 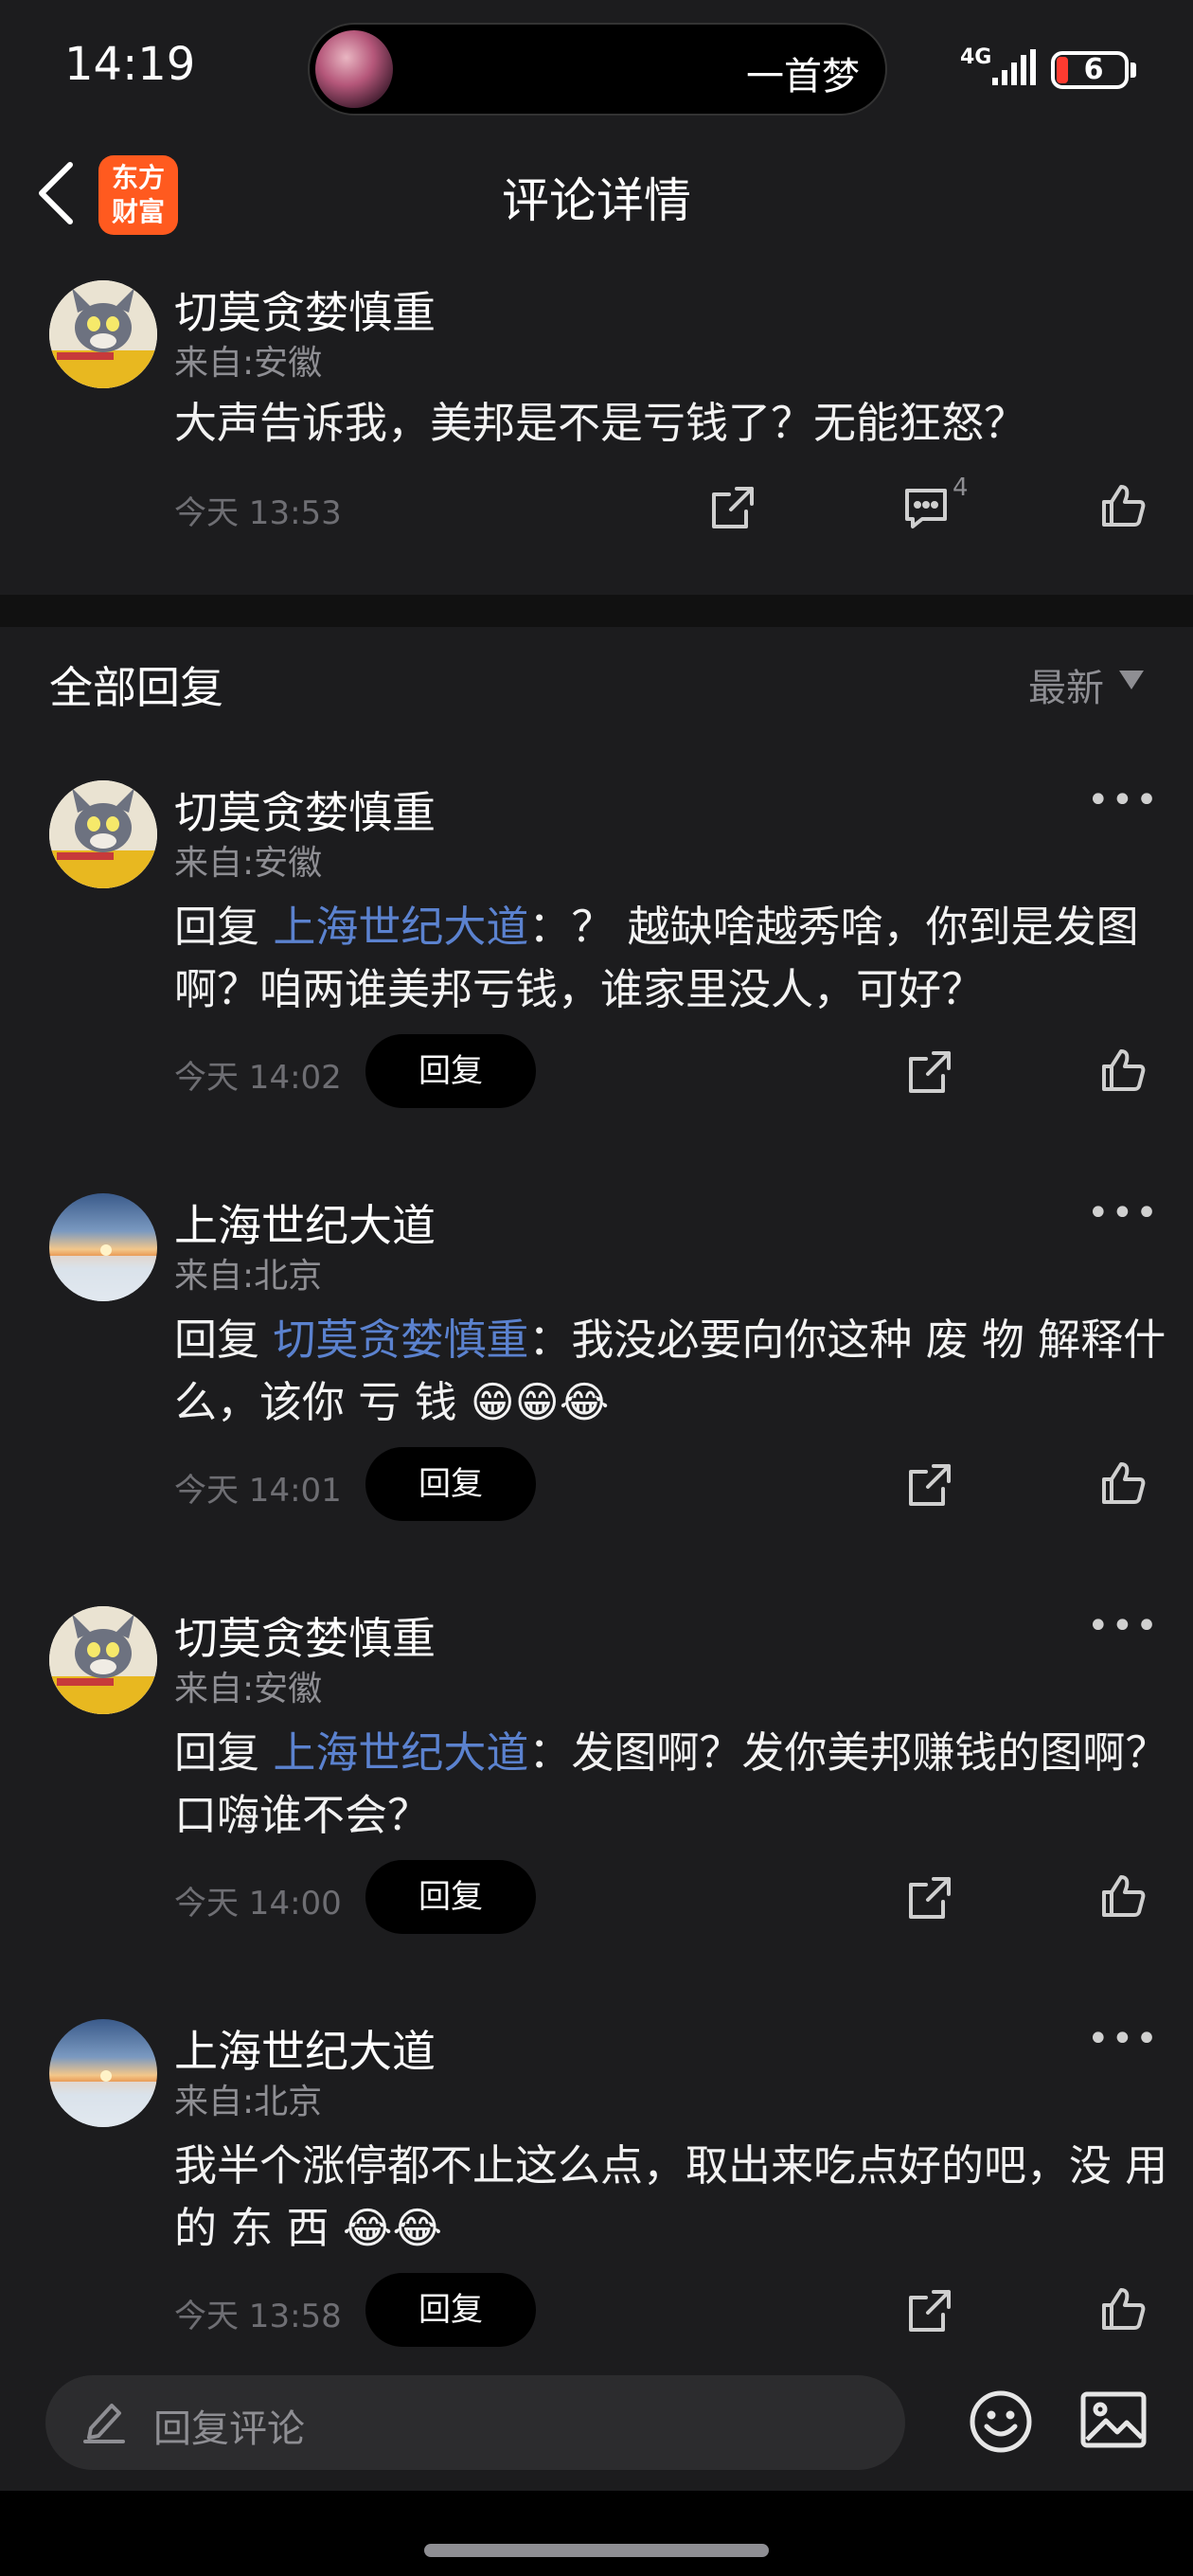 I want to click on section-divider, so click(x=596, y=611).